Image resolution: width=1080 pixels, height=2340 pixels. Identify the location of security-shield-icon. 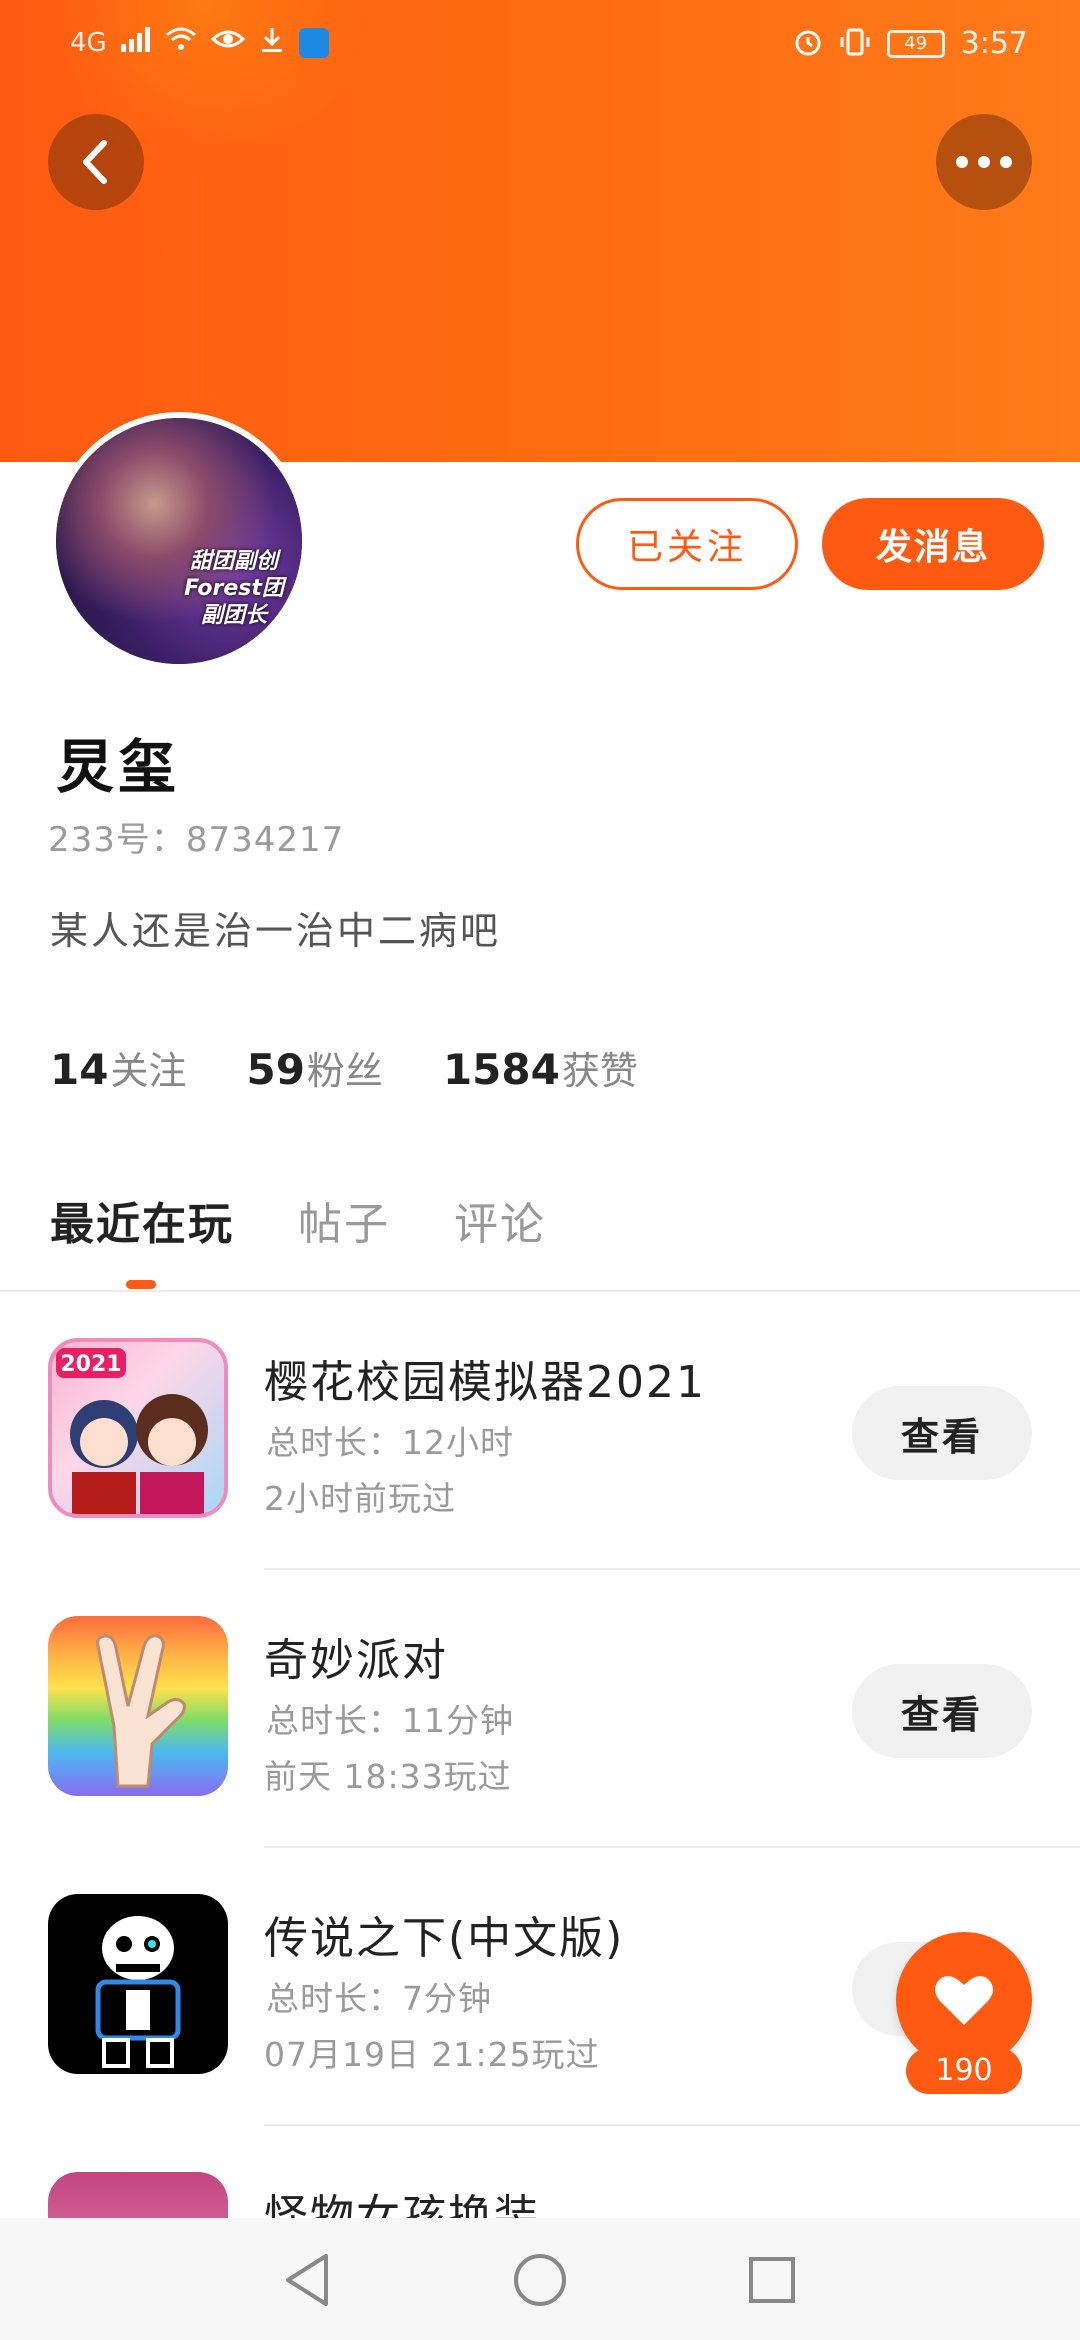
(313, 43).